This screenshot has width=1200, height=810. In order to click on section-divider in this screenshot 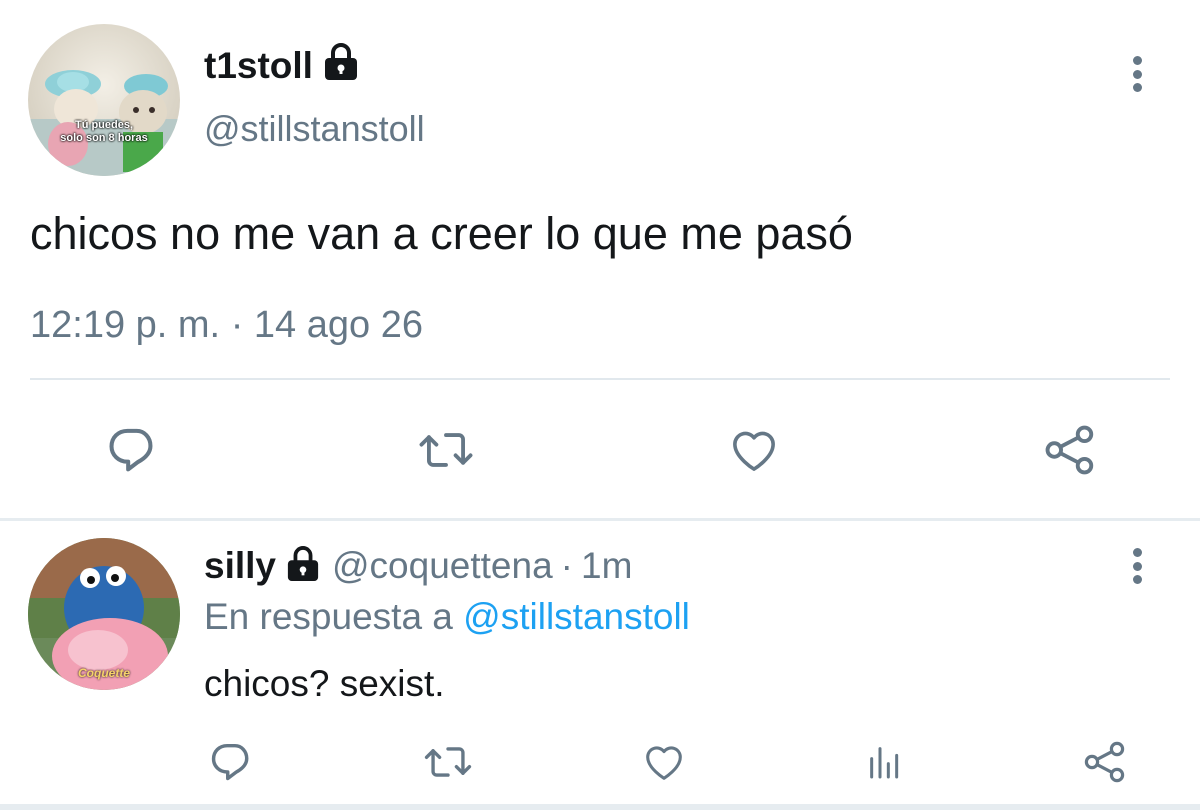, I will do `click(600, 519)`.